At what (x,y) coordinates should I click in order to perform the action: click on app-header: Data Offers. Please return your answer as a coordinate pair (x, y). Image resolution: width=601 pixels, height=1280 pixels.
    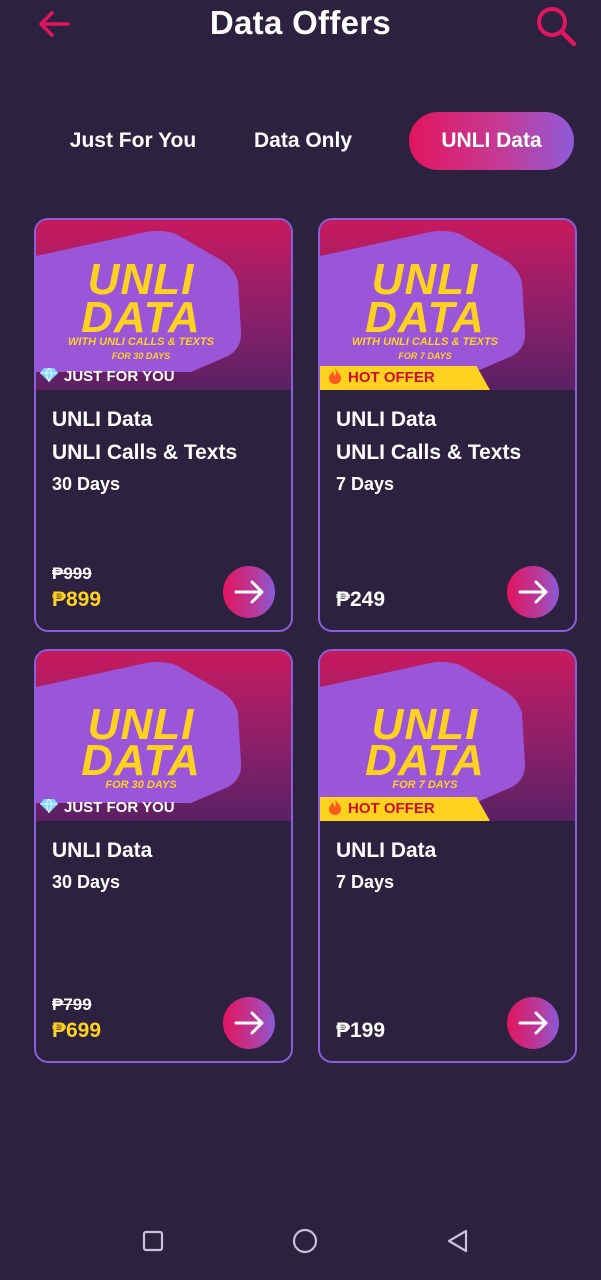
    Looking at the image, I should click on (300, 30).